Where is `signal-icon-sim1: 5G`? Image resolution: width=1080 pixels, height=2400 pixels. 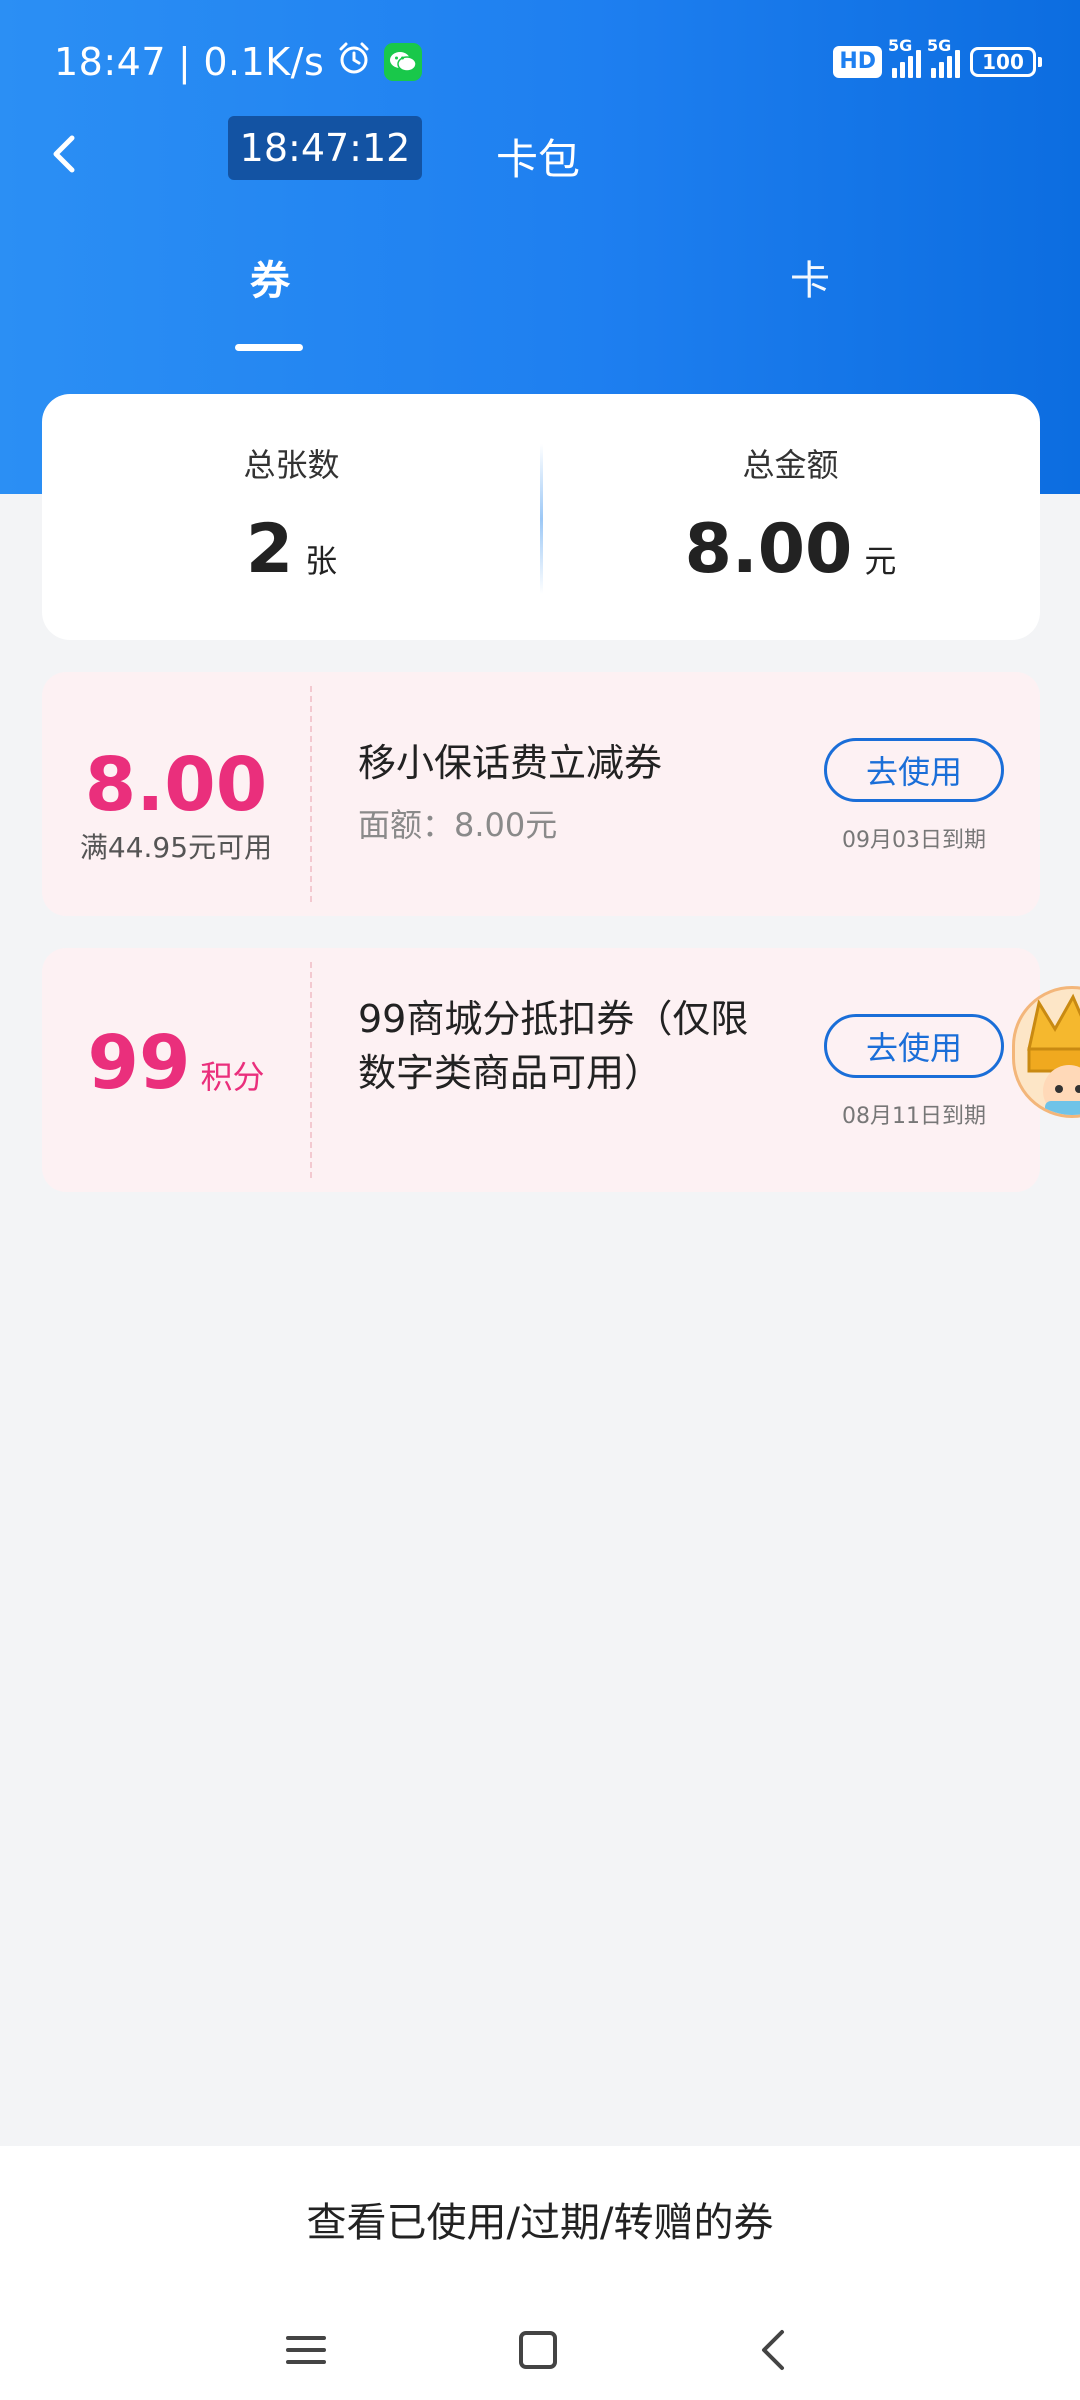 signal-icon-sim1: 5G is located at coordinates (904, 57).